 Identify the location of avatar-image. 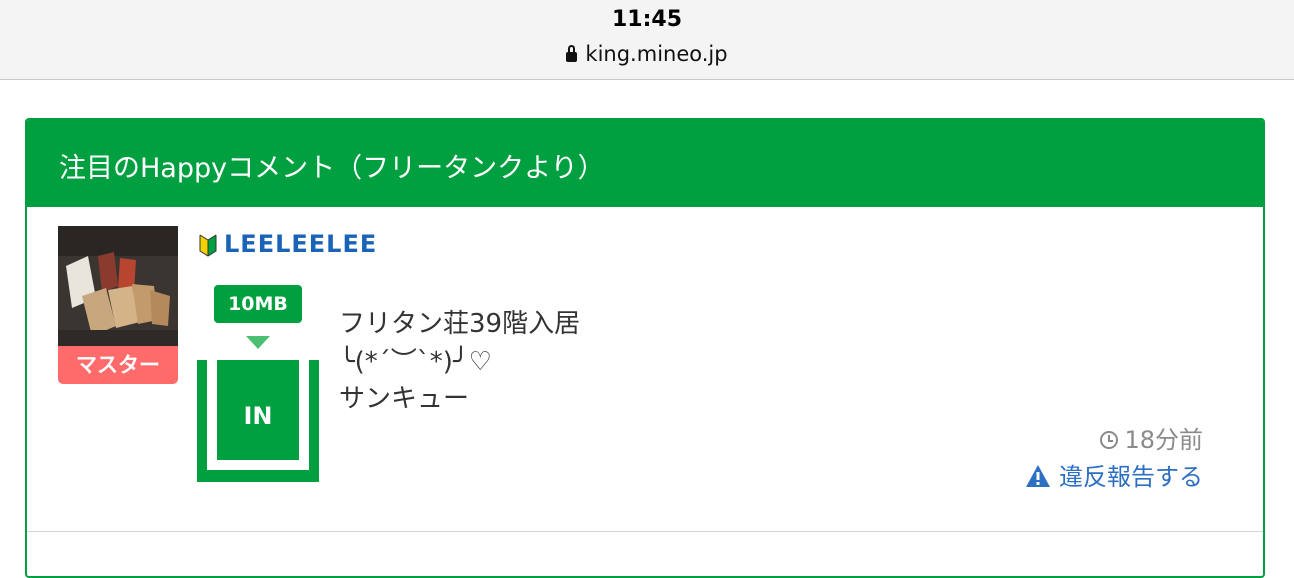
(118, 286).